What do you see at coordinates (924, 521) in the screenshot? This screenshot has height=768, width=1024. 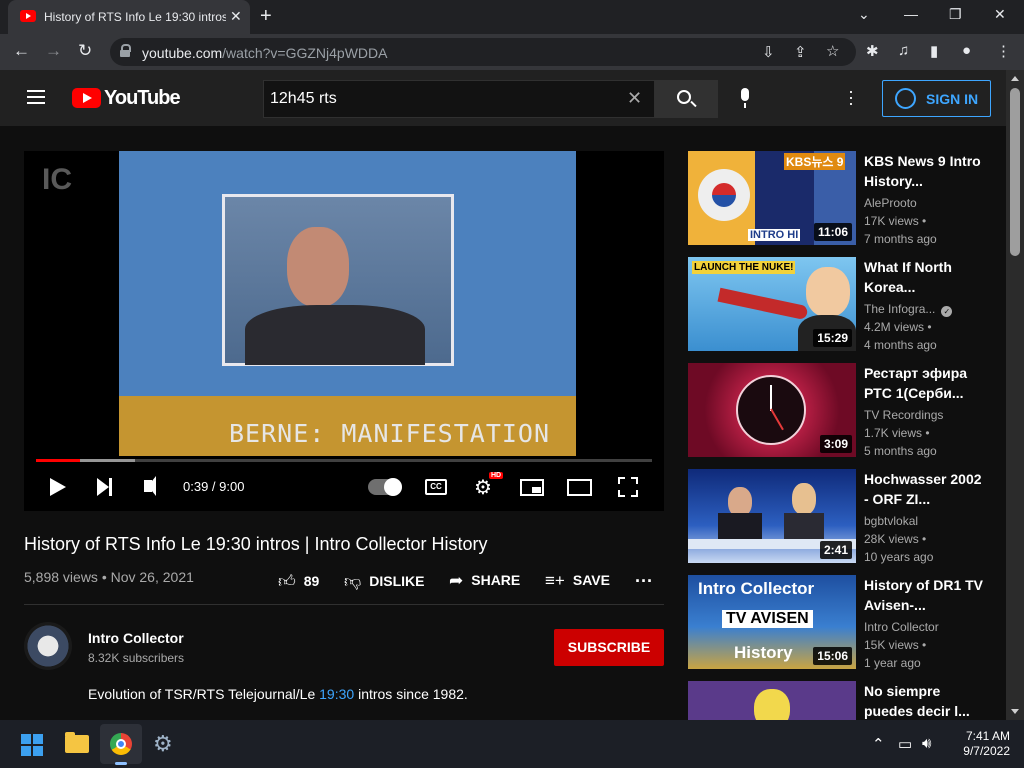 I see `recommendation-channel: bgbtvlokal` at bounding box center [924, 521].